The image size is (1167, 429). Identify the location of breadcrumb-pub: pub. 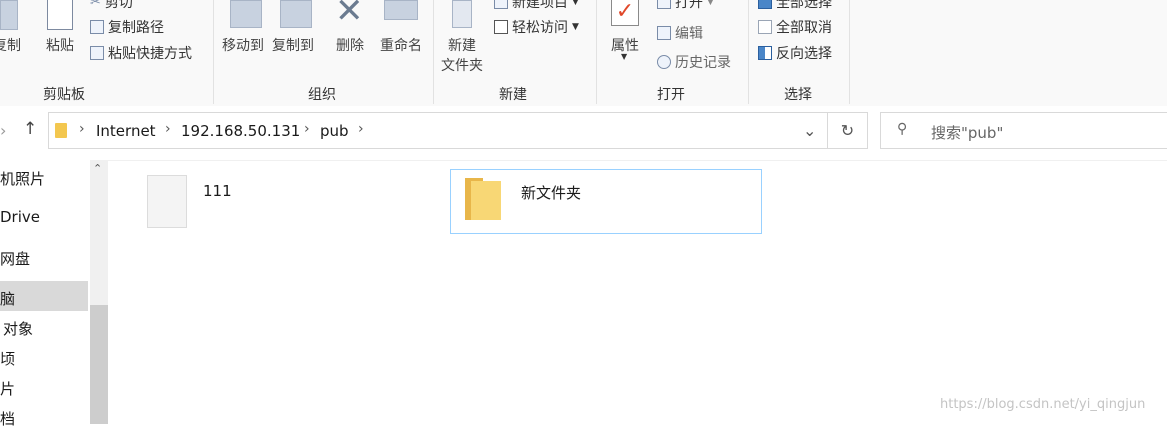
(334, 131).